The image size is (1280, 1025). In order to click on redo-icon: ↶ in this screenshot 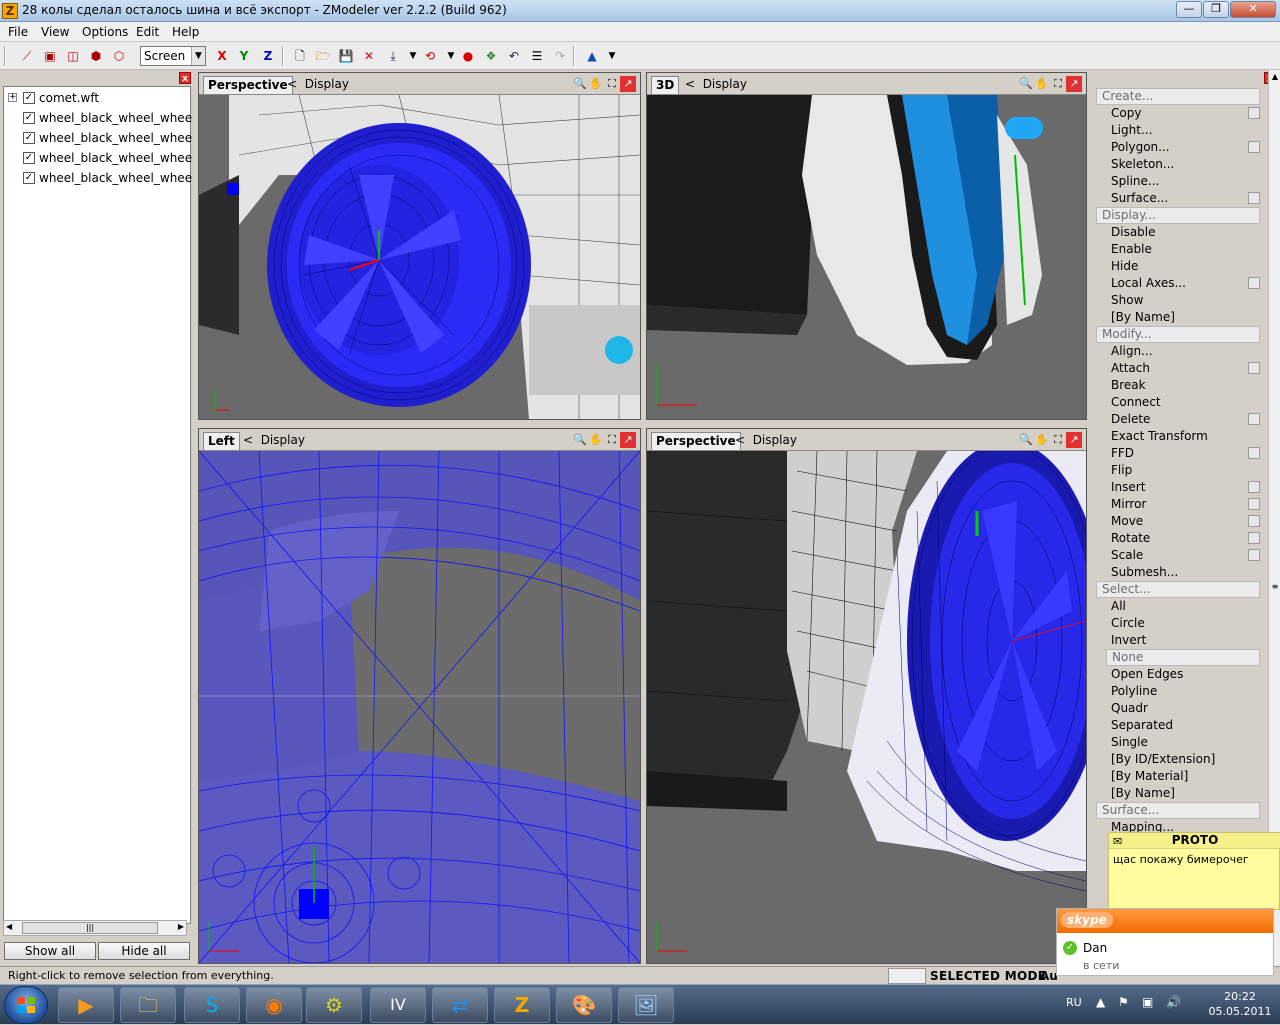, I will do `click(514, 56)`.